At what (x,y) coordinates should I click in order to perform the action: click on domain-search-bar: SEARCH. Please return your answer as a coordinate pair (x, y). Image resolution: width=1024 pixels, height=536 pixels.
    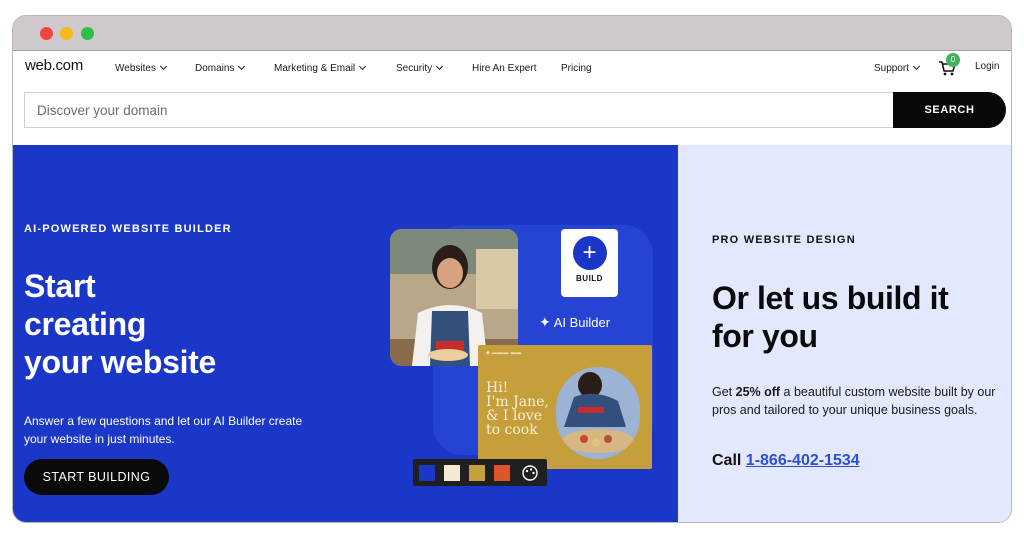
    Looking at the image, I should click on (515, 110).